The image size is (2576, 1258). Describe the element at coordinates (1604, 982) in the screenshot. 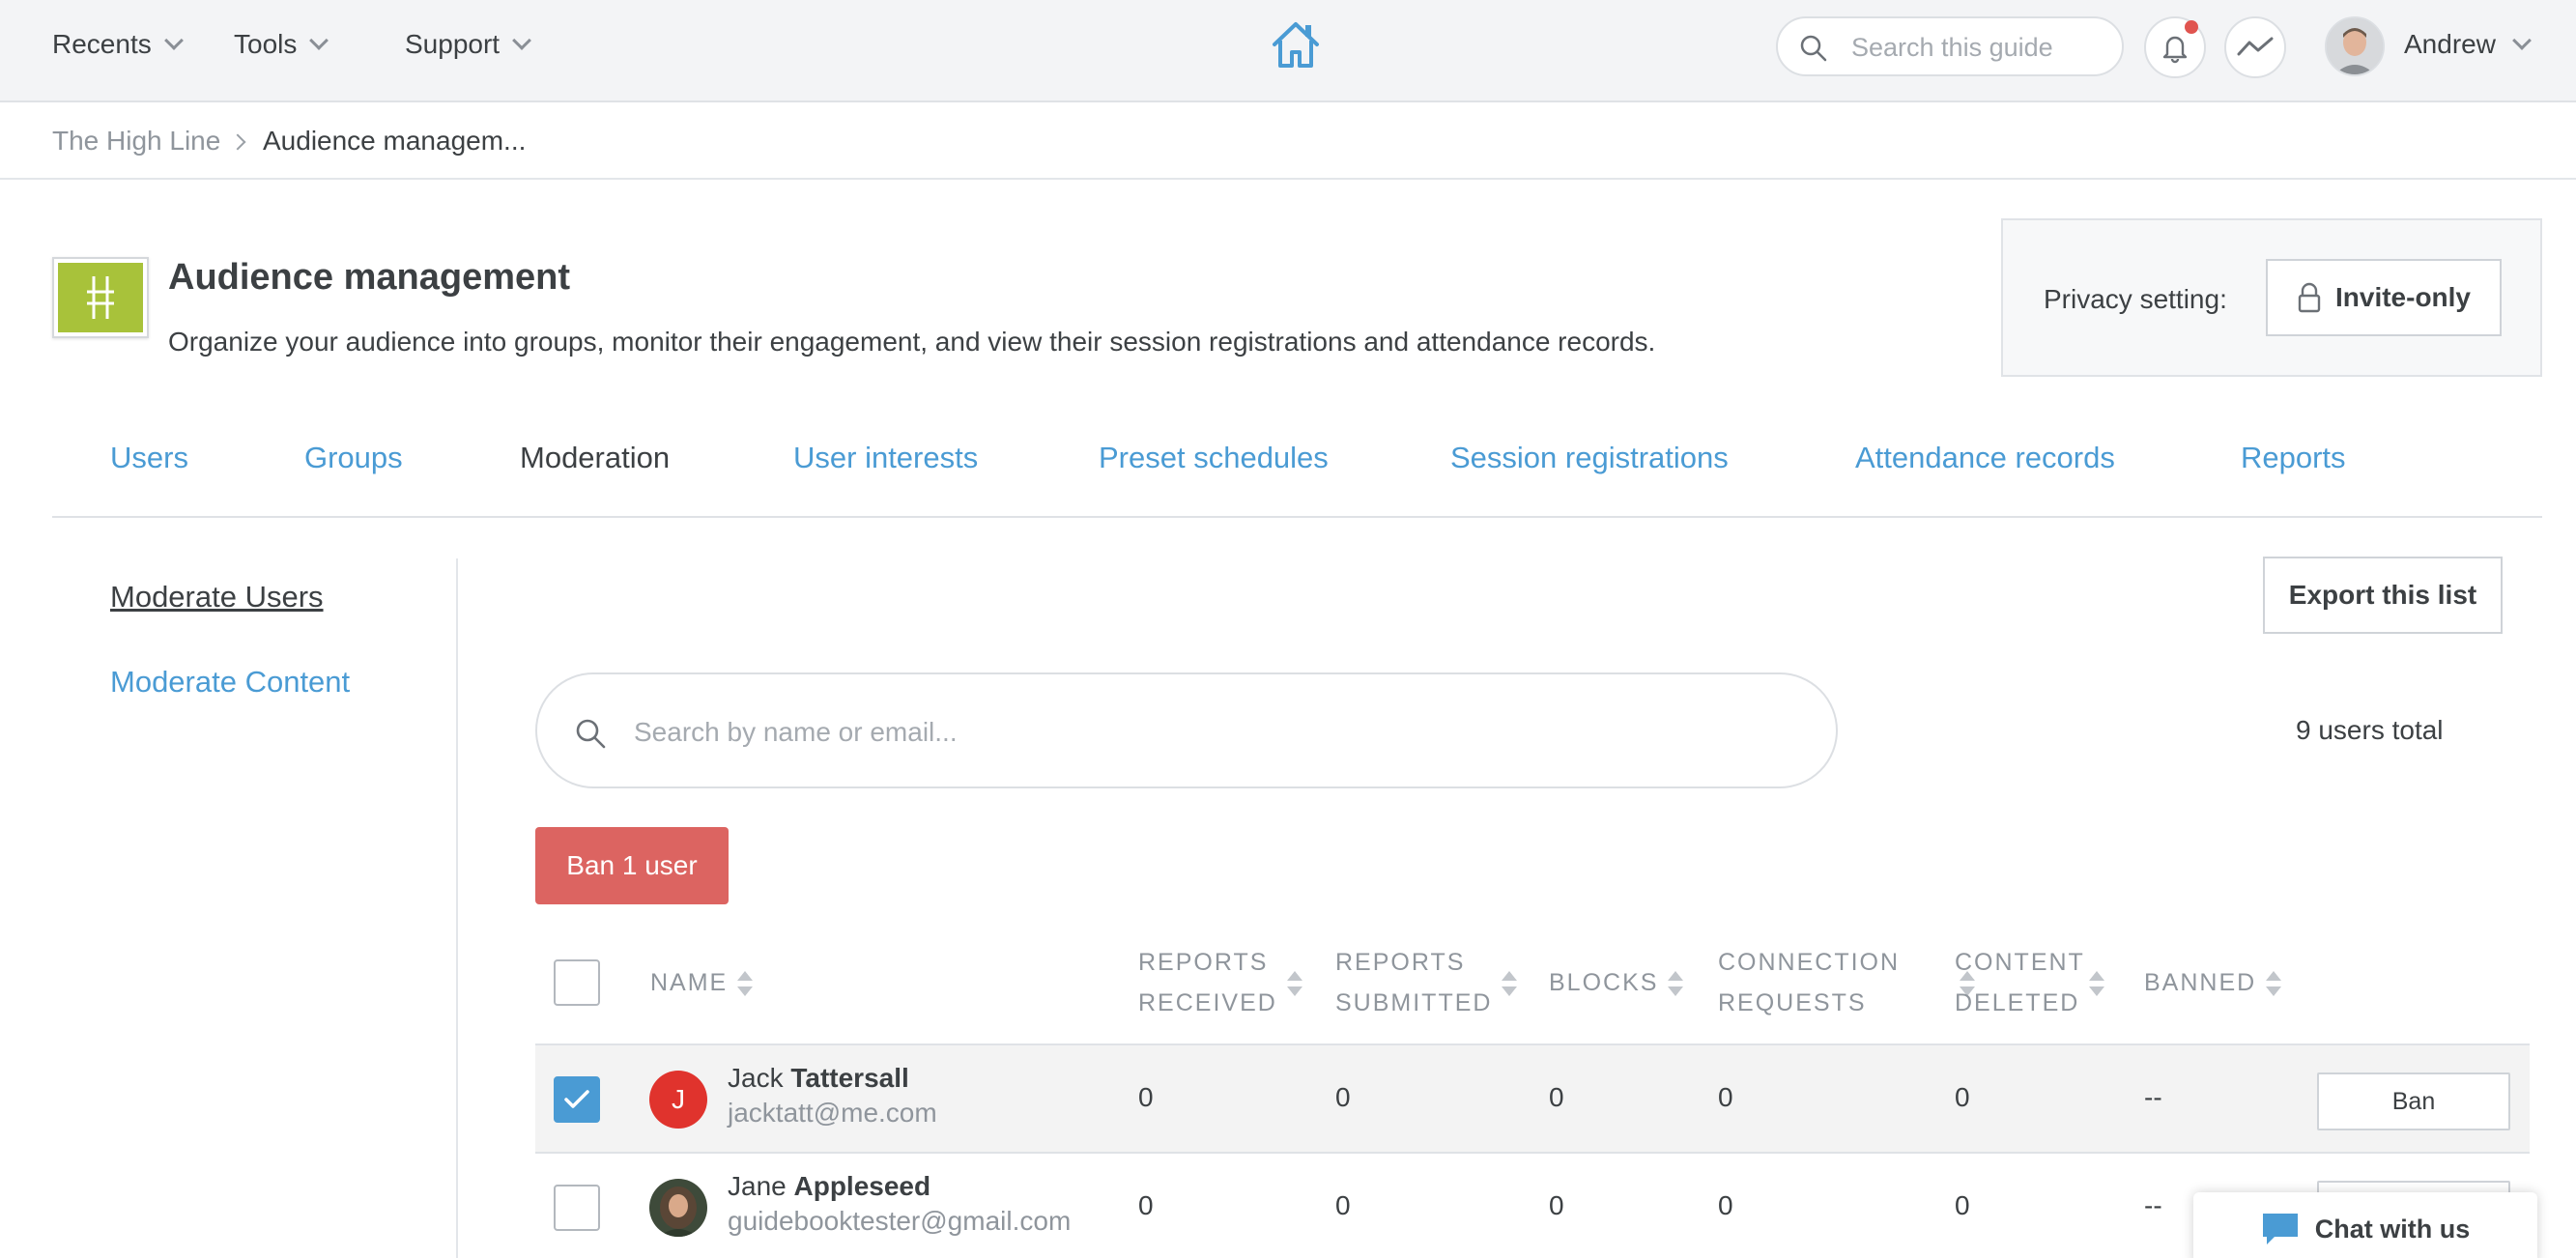

I see `column-header-label: BLOCKS` at that location.